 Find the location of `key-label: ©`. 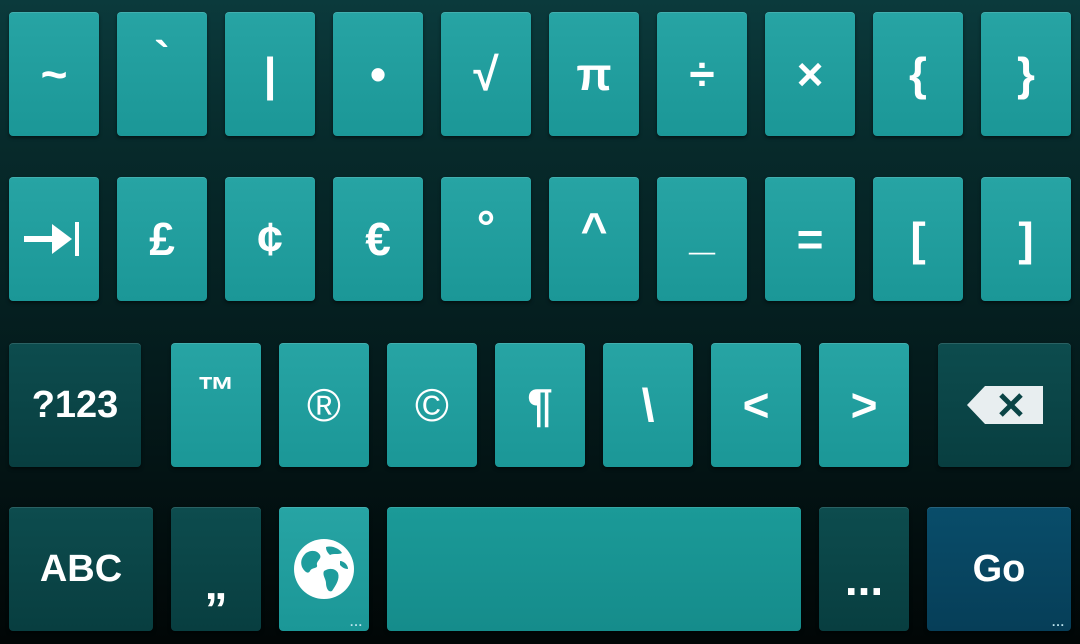

key-label: © is located at coordinates (432, 405).